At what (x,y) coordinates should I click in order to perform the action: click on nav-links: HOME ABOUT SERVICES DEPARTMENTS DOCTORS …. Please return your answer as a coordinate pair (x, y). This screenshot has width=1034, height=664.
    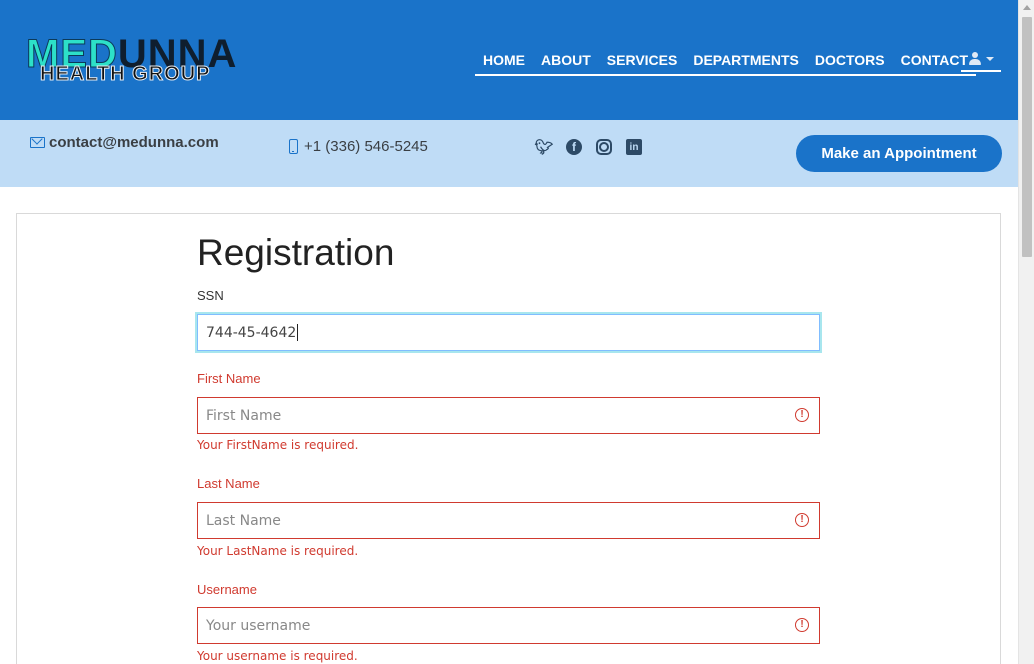
    Looking at the image, I should click on (726, 62).